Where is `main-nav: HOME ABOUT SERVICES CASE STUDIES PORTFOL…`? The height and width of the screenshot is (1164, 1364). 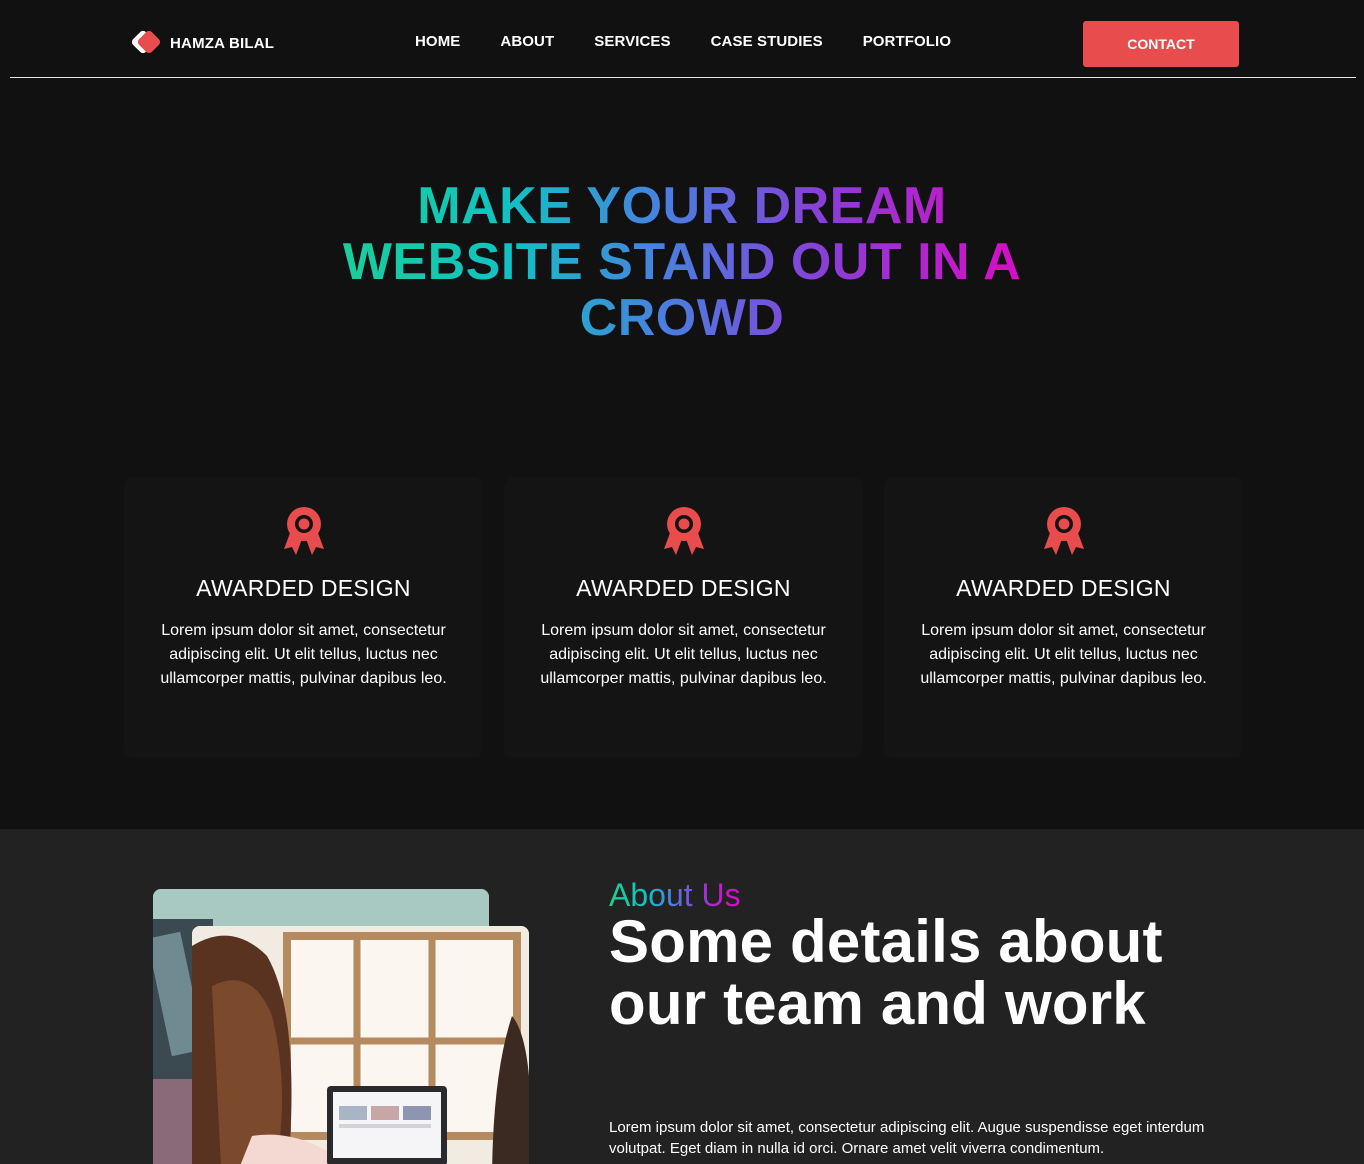
main-nav: HOME ABOUT SERVICES CASE STUDIES PORTFOL… is located at coordinates (703, 41).